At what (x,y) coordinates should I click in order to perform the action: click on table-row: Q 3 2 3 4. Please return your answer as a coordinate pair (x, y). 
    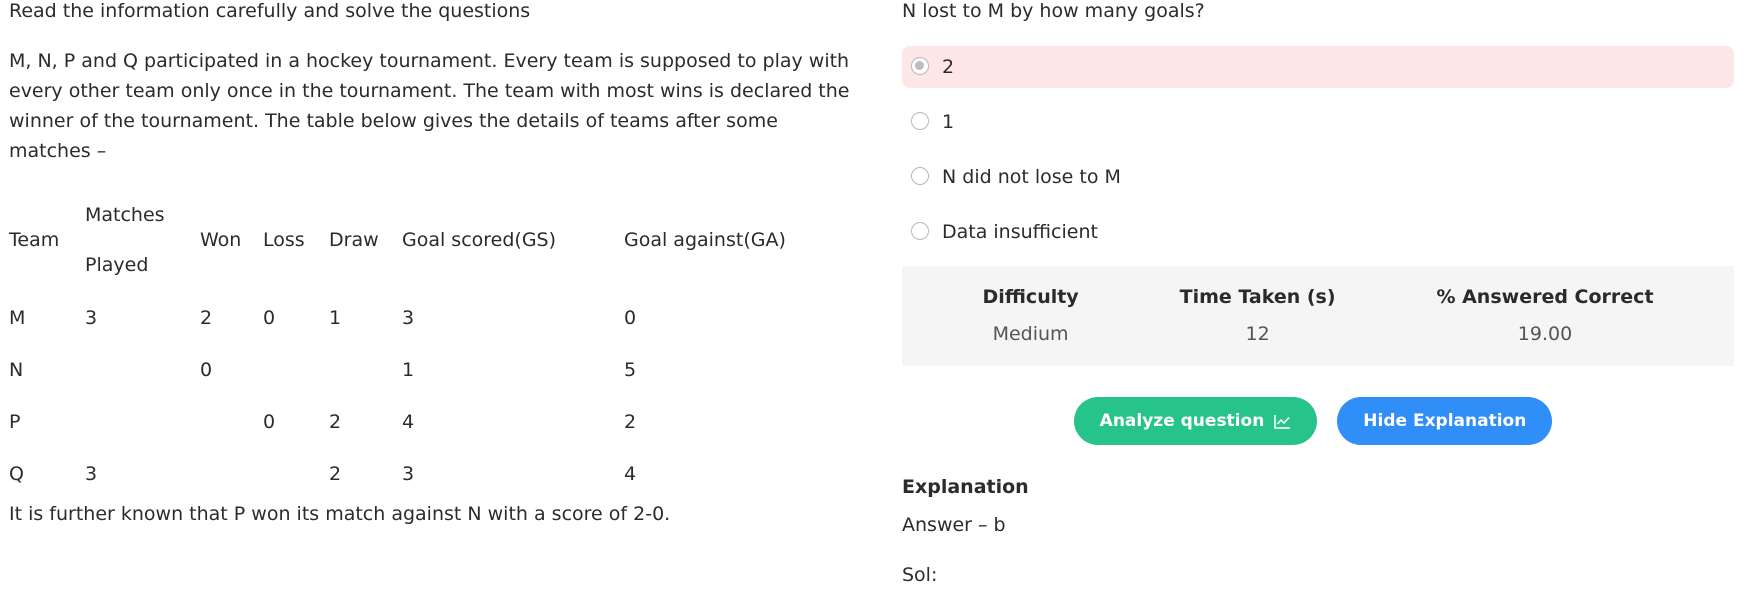
    Looking at the image, I should click on (416, 474).